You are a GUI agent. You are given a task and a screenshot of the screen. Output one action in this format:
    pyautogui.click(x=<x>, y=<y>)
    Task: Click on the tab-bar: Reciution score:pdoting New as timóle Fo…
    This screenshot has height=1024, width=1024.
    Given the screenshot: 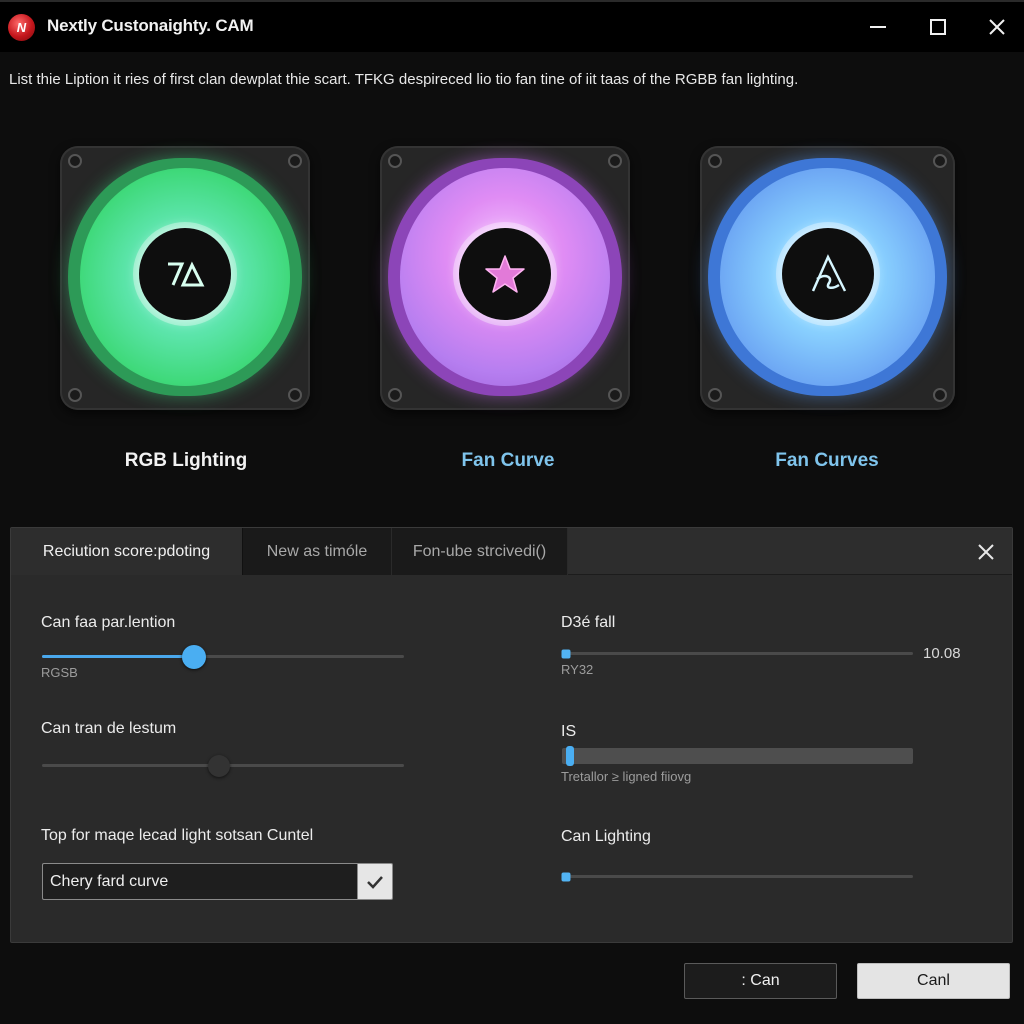 What is the action you would take?
    pyautogui.click(x=511, y=551)
    